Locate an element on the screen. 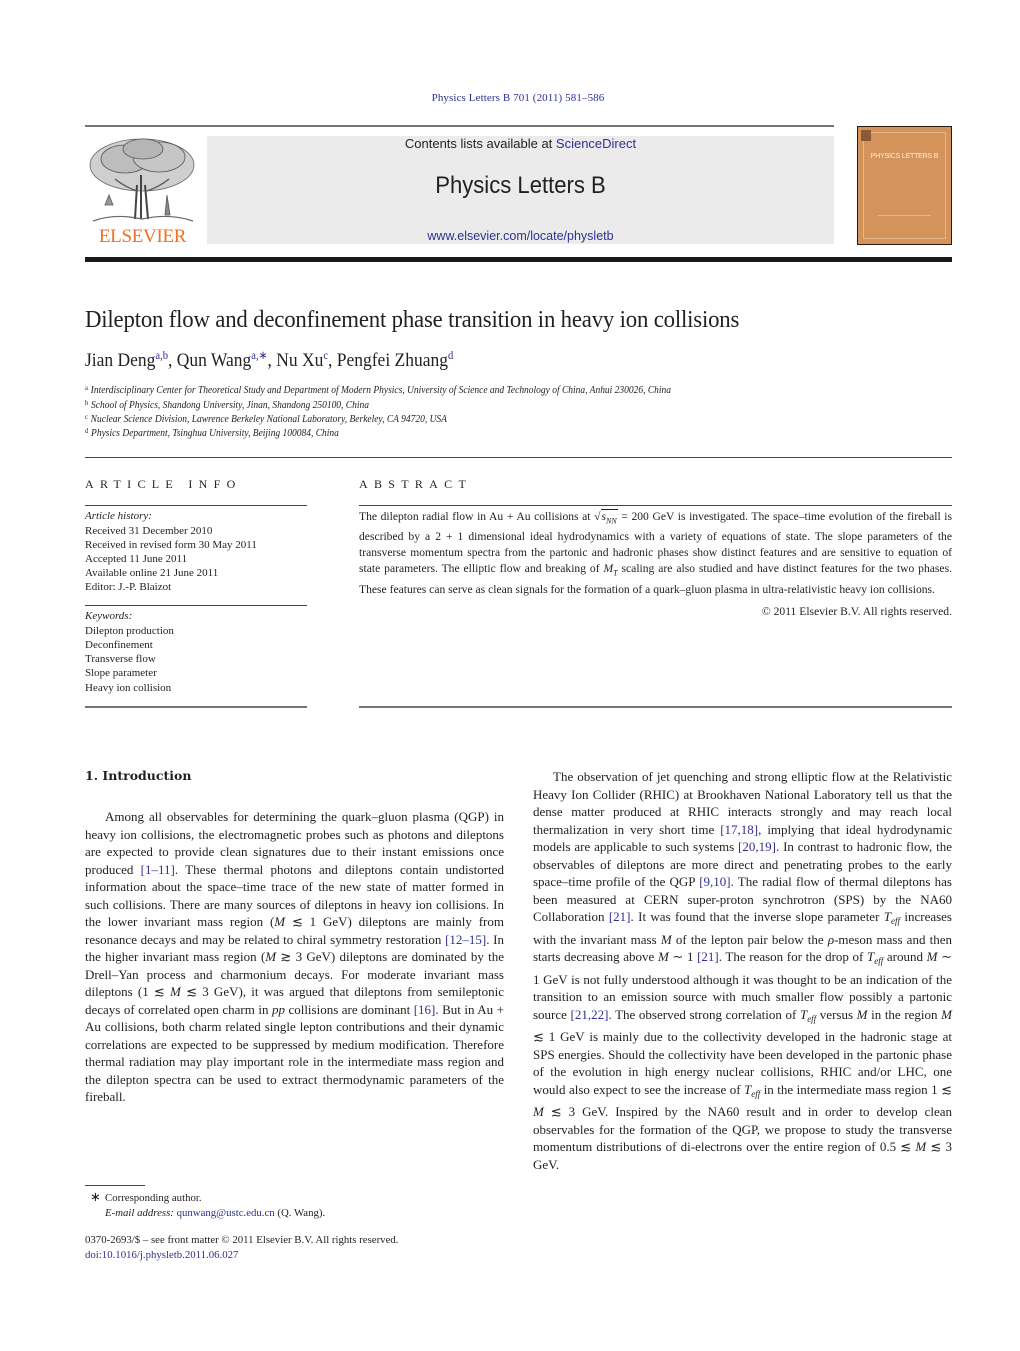 The width and height of the screenshot is (1020, 1351). keyword: Deconfinement is located at coordinates (119, 645).